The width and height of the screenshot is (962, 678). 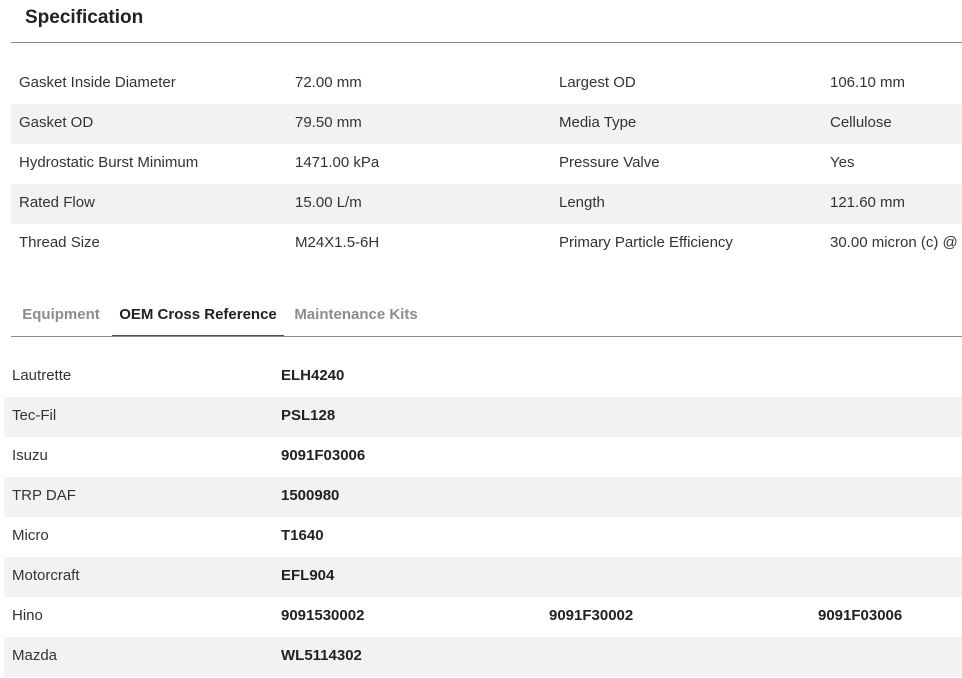 I want to click on table-row: Motorcraft EFL904, so click(x=483, y=577).